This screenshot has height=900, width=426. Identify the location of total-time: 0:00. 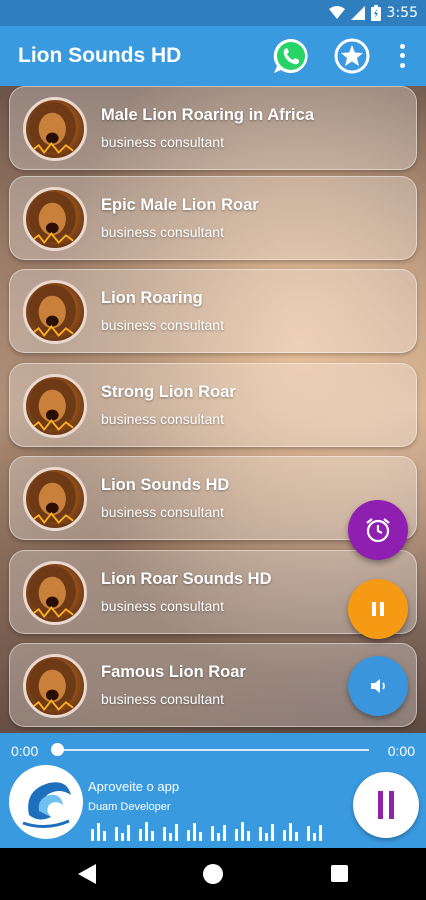
(401, 751).